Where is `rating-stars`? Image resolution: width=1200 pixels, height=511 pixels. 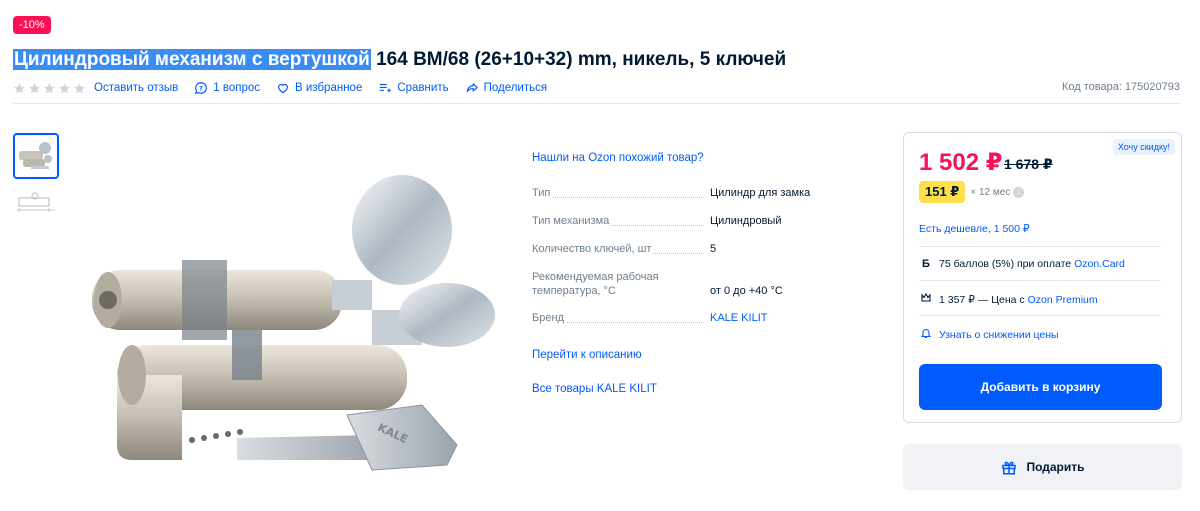
rating-stars is located at coordinates (49, 88).